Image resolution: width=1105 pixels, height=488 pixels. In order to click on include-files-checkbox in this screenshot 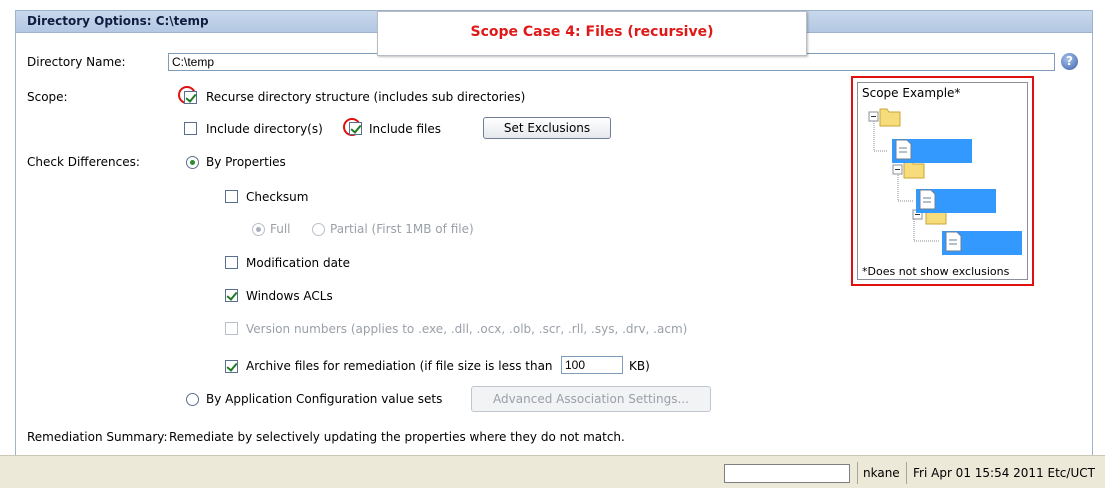, I will do `click(355, 128)`.